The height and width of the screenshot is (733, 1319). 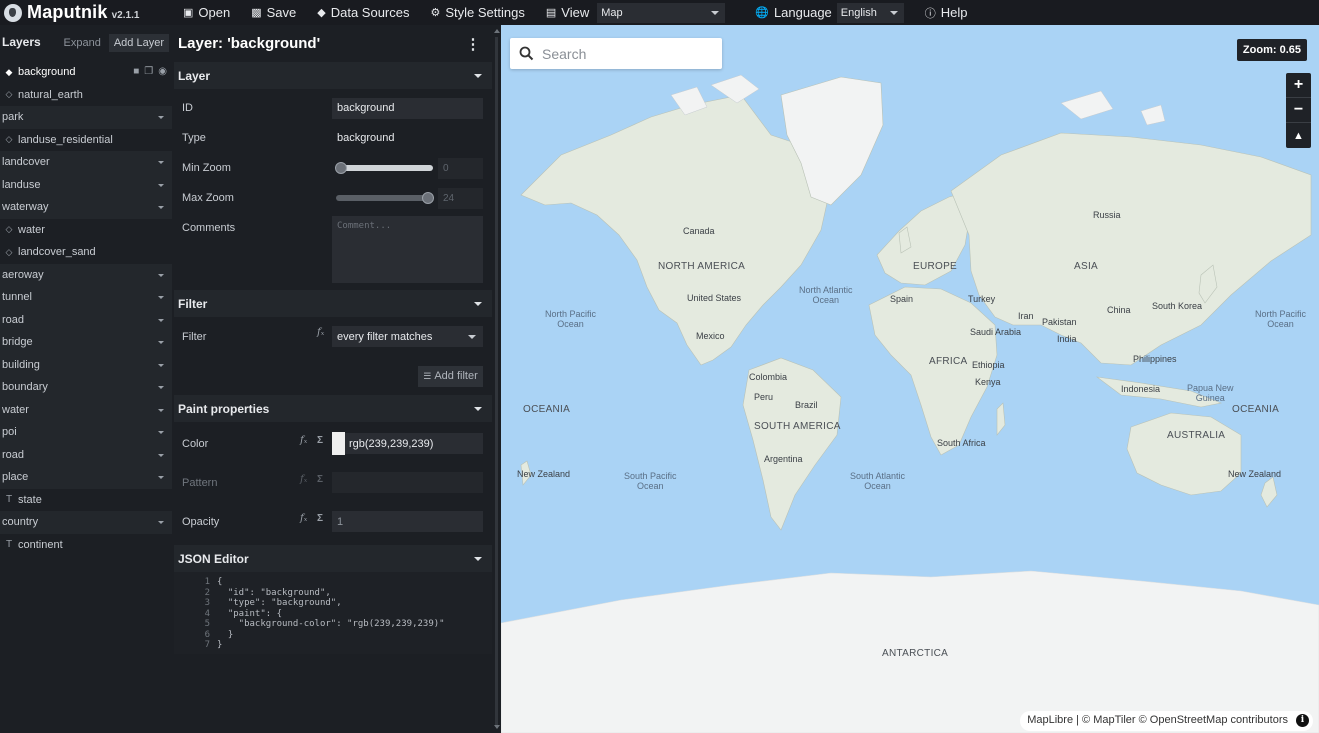 I want to click on view-select: Map, so click(x=661, y=12).